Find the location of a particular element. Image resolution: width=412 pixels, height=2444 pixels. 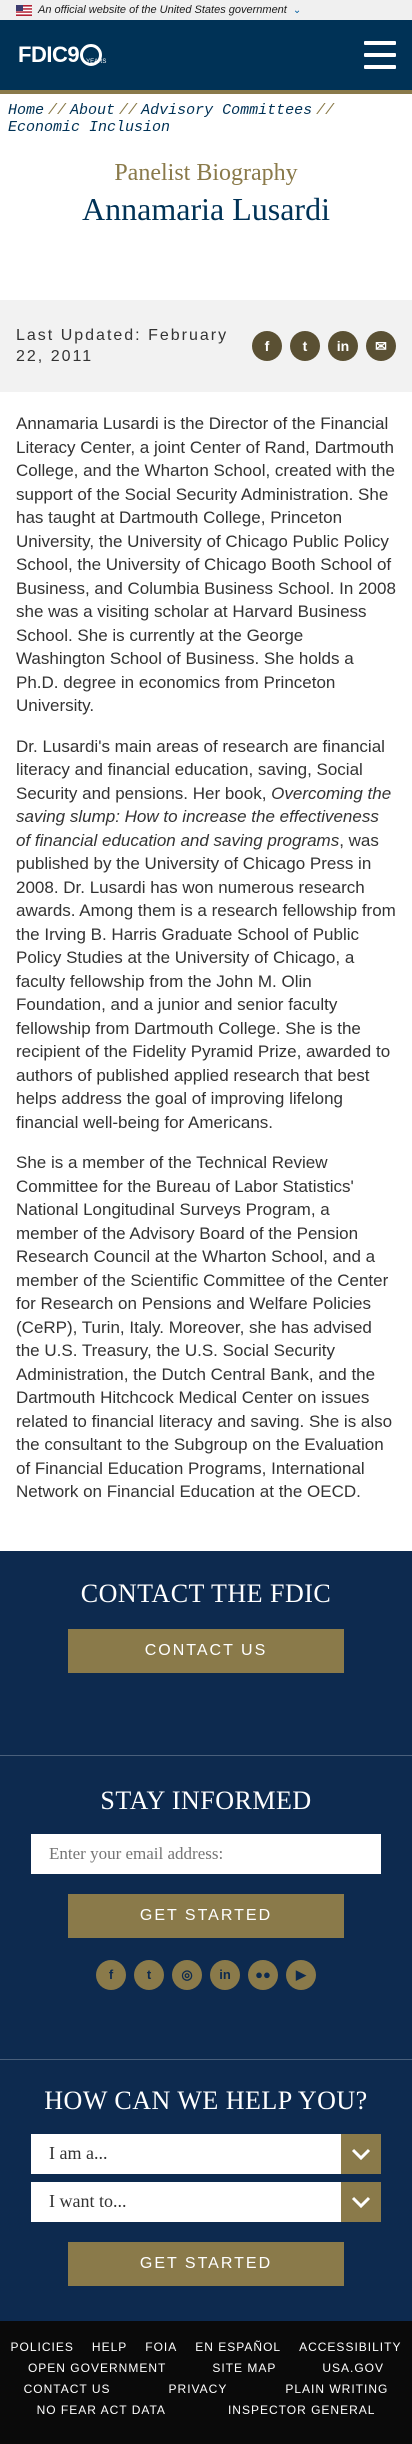

footer-link-contact-us: CONTACT US is located at coordinates (67, 2389).